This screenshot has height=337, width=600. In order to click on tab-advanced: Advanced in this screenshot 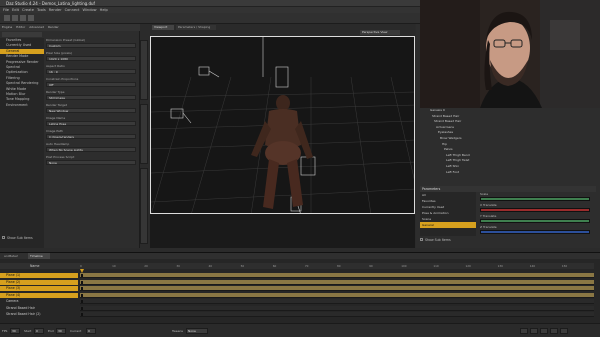, I will do `click(36, 27)`.